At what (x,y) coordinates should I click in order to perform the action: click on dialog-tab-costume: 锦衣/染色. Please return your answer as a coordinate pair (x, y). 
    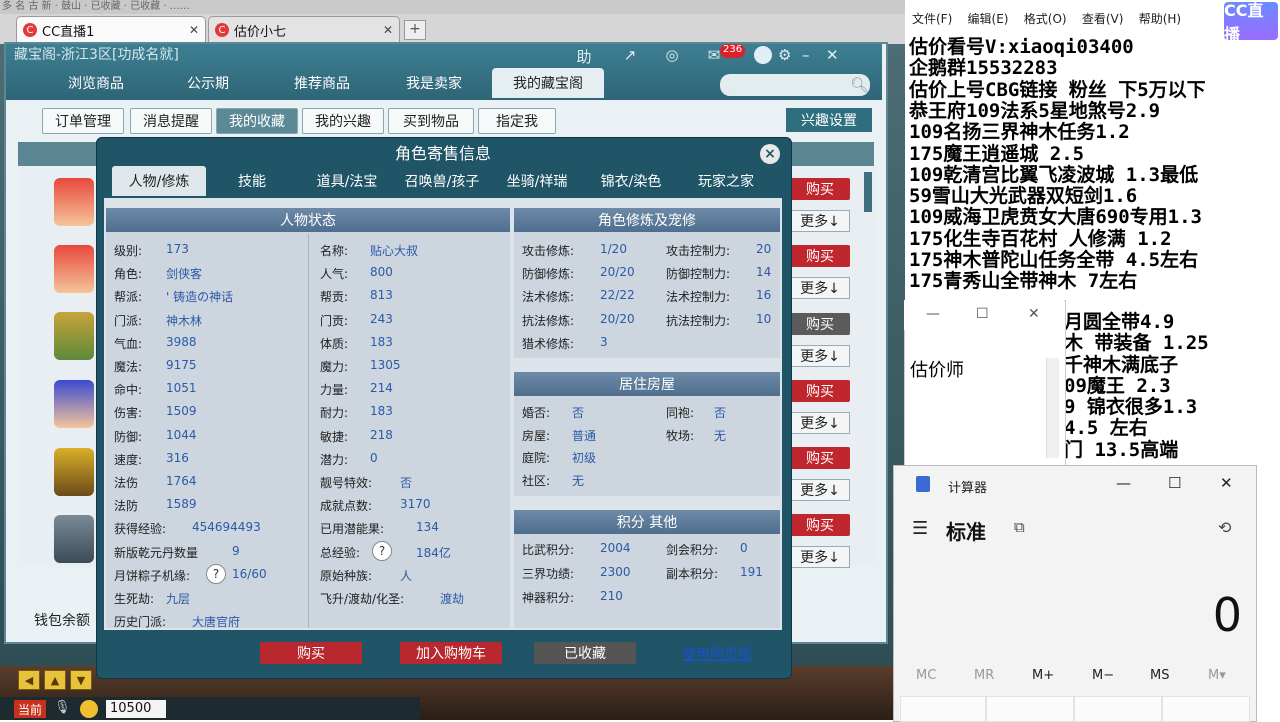
    Looking at the image, I should click on (631, 181).